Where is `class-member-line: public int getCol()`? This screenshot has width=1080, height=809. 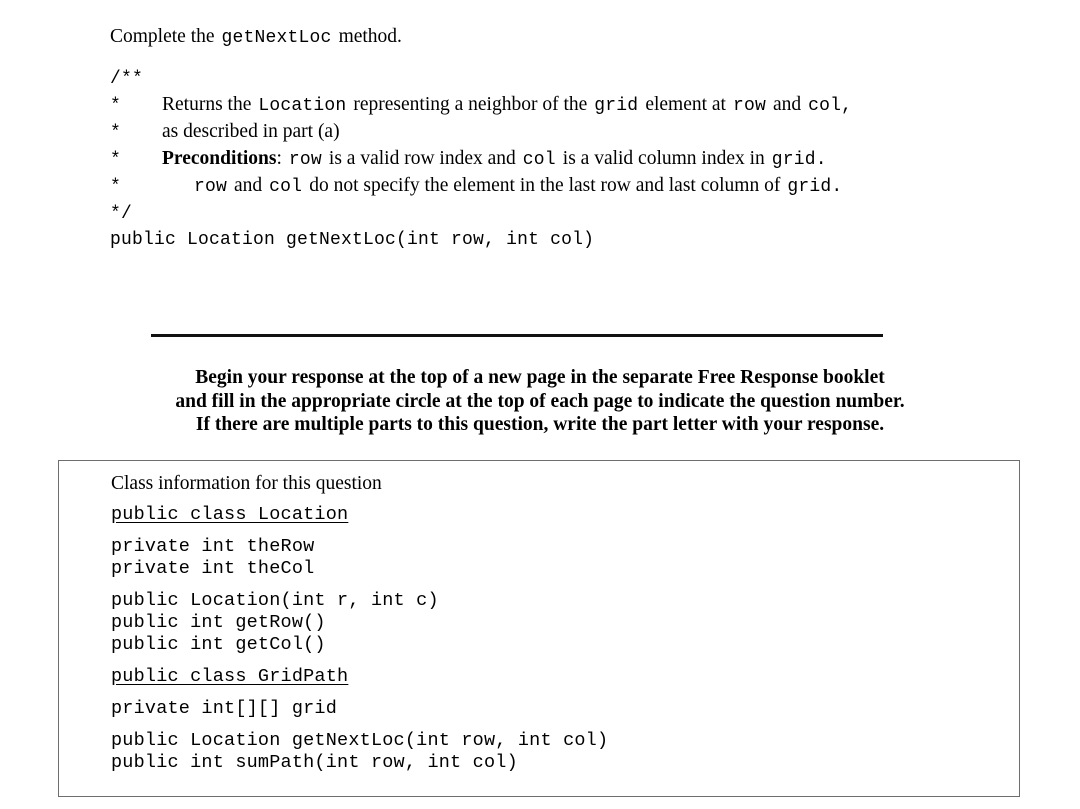
class-member-line: public int getCol() is located at coordinates (218, 644).